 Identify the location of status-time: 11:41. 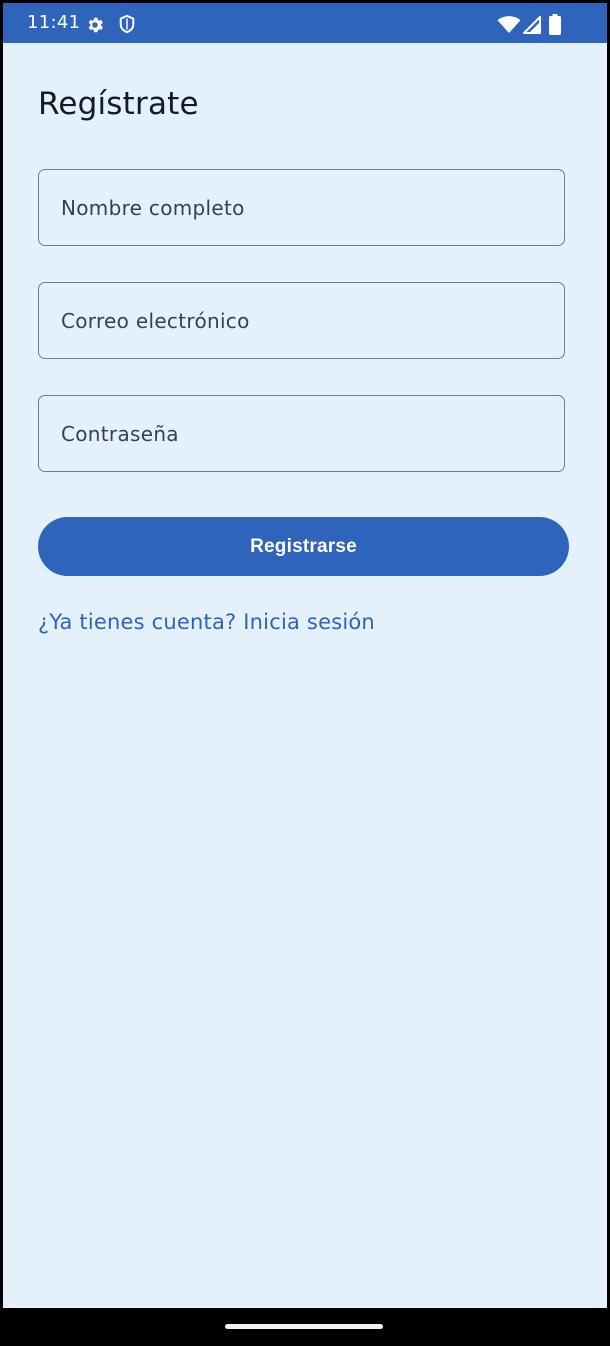
(54, 22).